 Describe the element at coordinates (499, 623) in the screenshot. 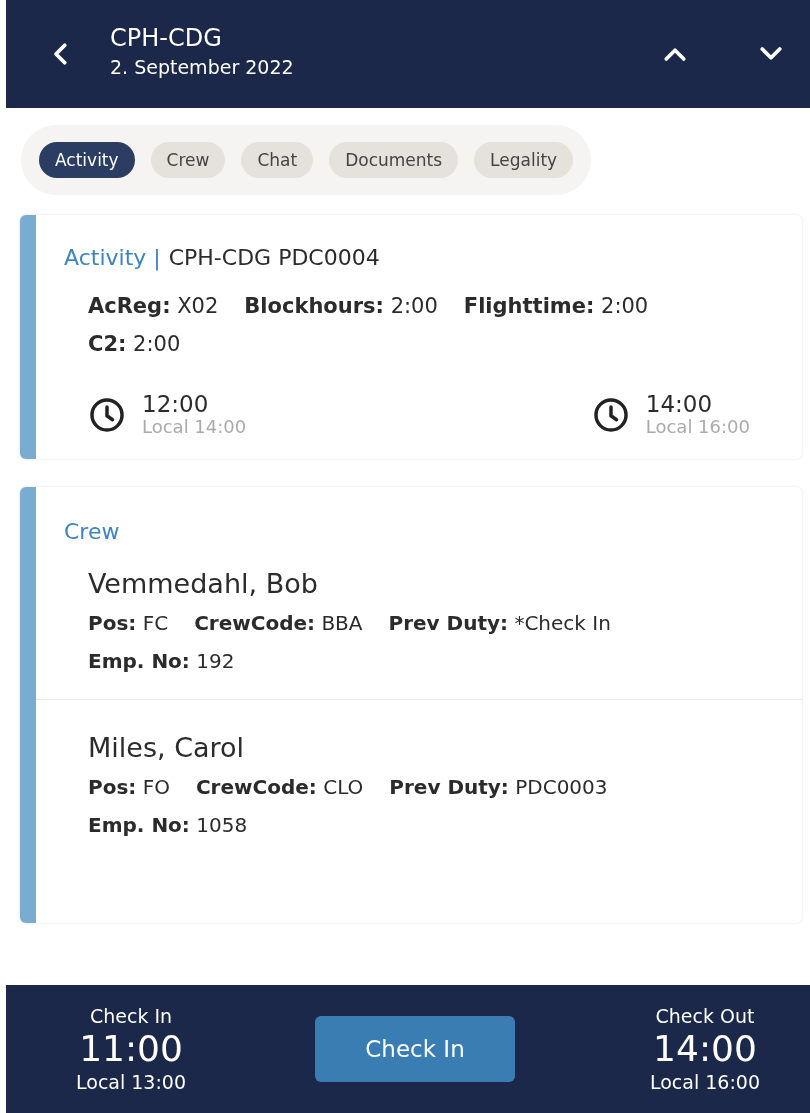

I see `field-text: Prev Duty: *Check In` at that location.